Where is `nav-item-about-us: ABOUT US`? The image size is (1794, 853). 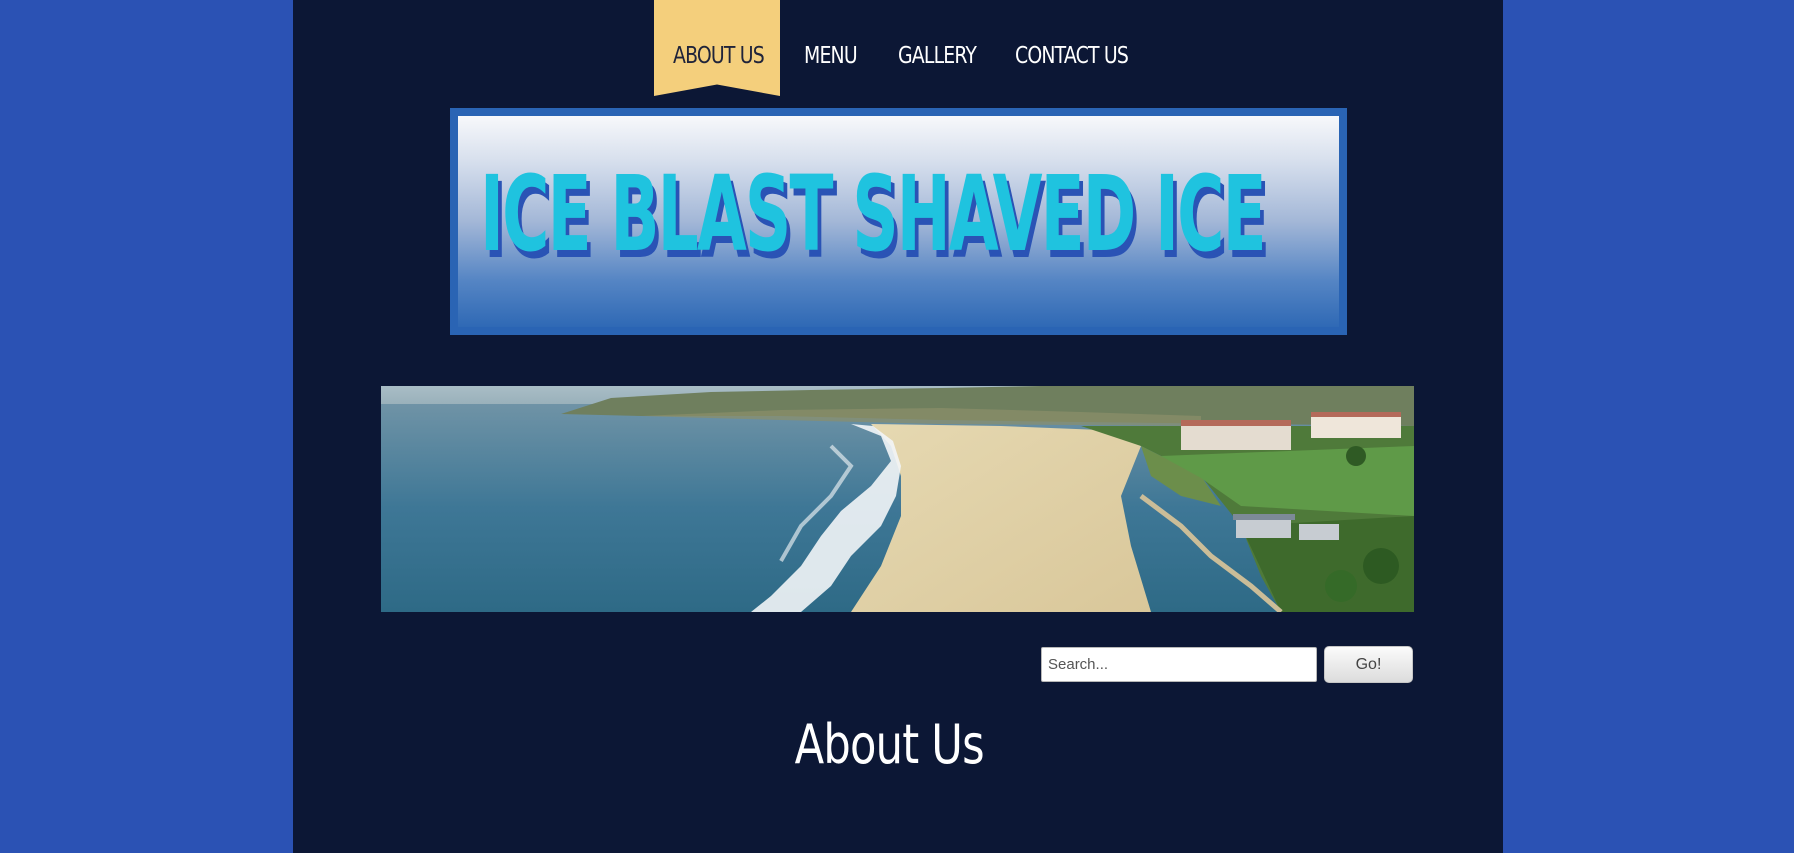 nav-item-about-us: ABOUT US is located at coordinates (719, 56).